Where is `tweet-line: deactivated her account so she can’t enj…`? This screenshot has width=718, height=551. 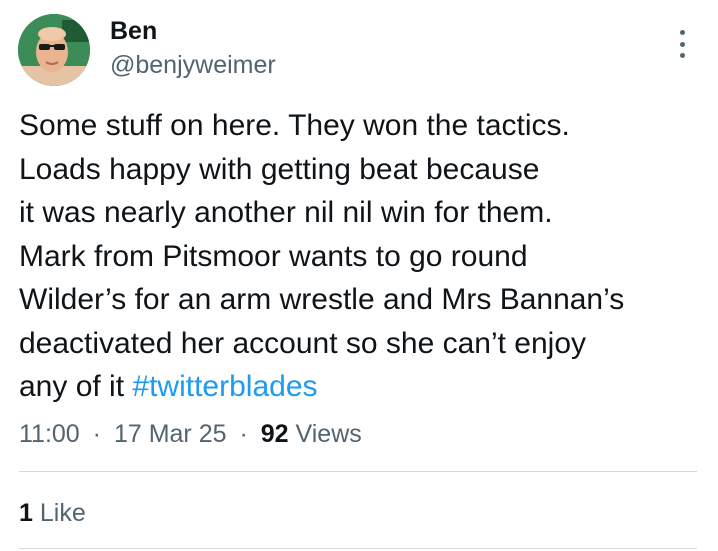 tweet-line: deactivated her account so she can’t enj… is located at coordinates (303, 343).